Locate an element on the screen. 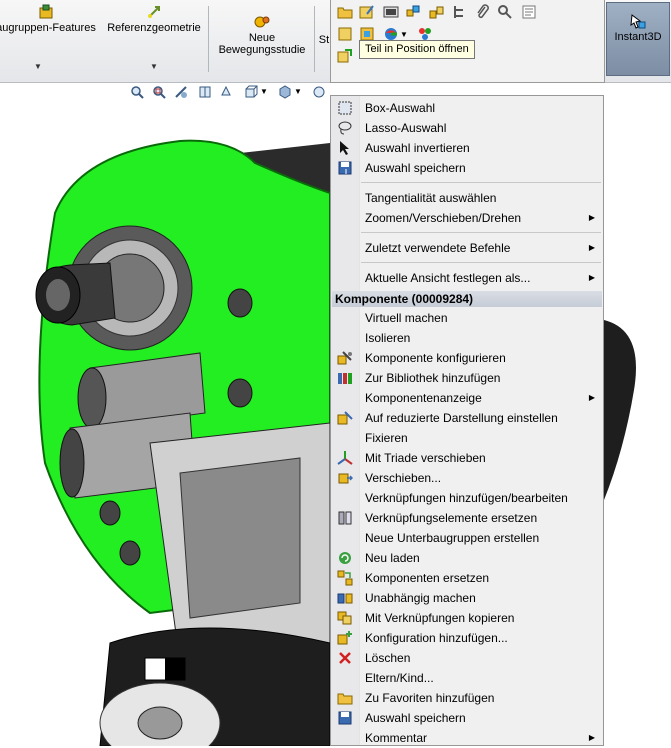  menu-item-set-lightweight: Auf reduzierte Darstellung einstellen is located at coordinates (467, 418).